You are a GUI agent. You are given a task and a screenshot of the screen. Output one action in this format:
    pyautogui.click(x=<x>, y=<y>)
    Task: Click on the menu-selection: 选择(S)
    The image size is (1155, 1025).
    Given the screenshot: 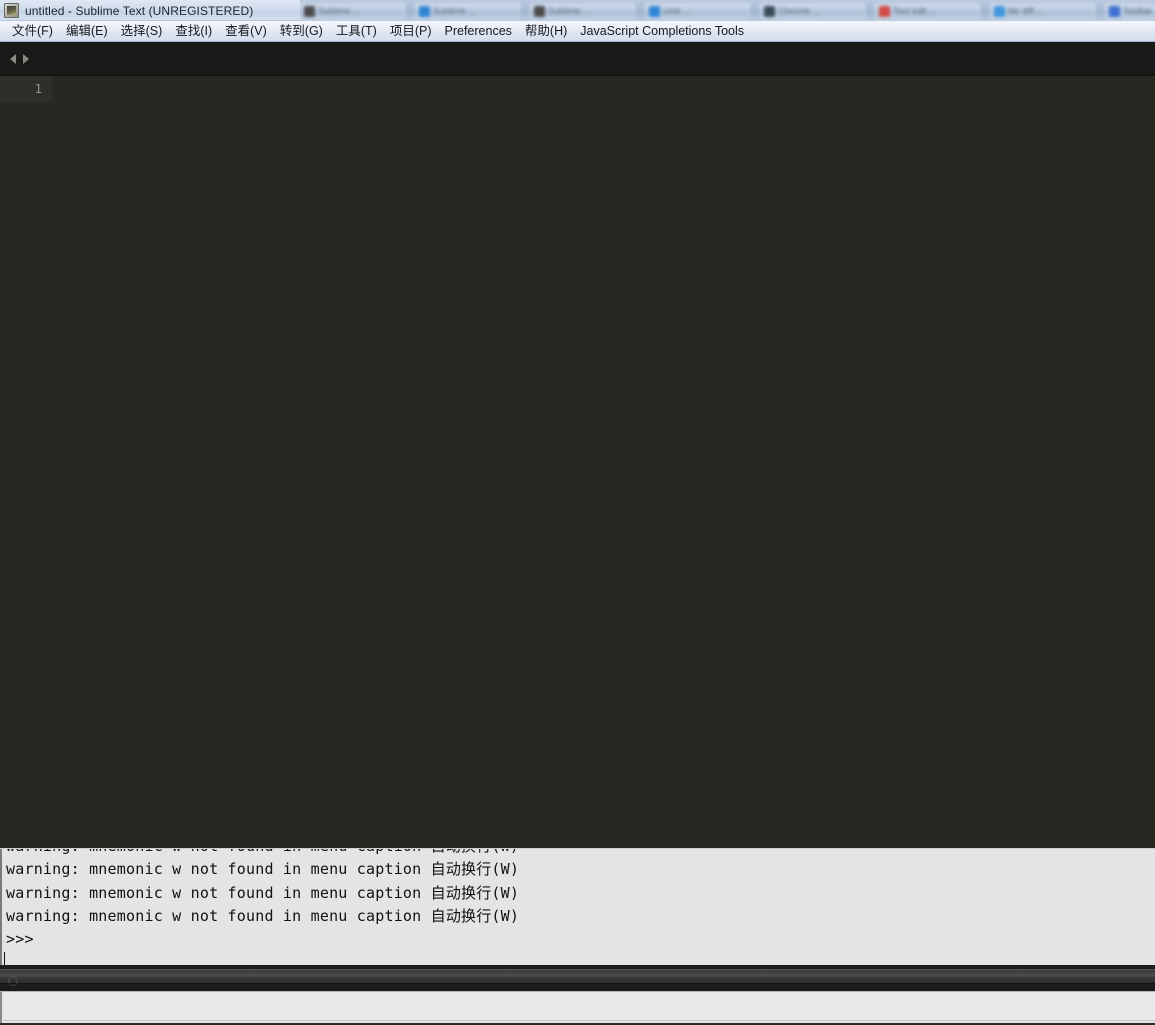 What is the action you would take?
    pyautogui.click(x=142, y=31)
    